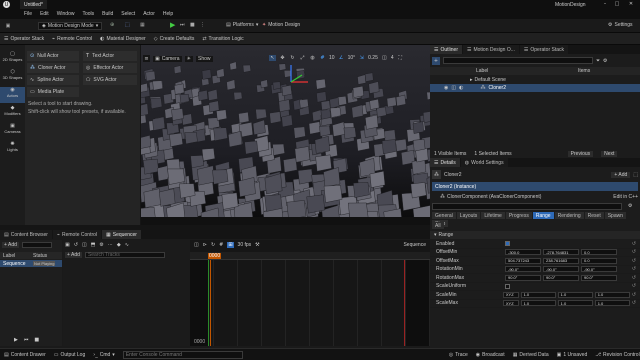 This screenshot has height=360, width=640. Describe the element at coordinates (69, 355) in the screenshot. I see `output-log-button: ▭ Output Log` at that location.